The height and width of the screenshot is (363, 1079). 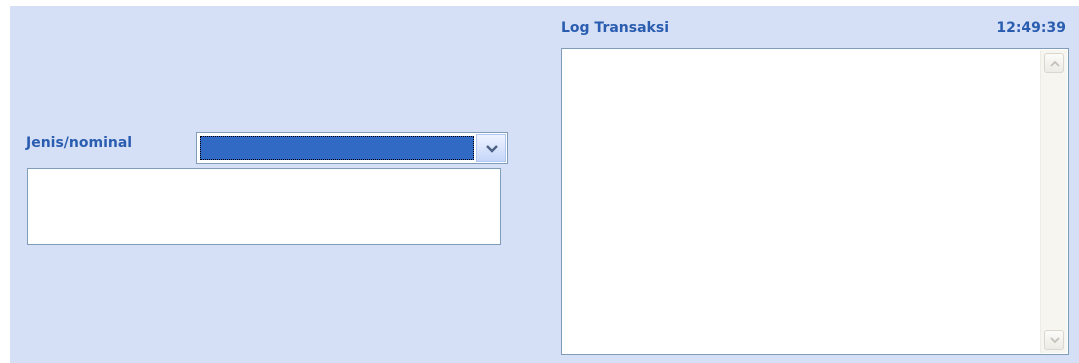 I want to click on jenis-nominal-label: Jenis/nominal, so click(x=79, y=143).